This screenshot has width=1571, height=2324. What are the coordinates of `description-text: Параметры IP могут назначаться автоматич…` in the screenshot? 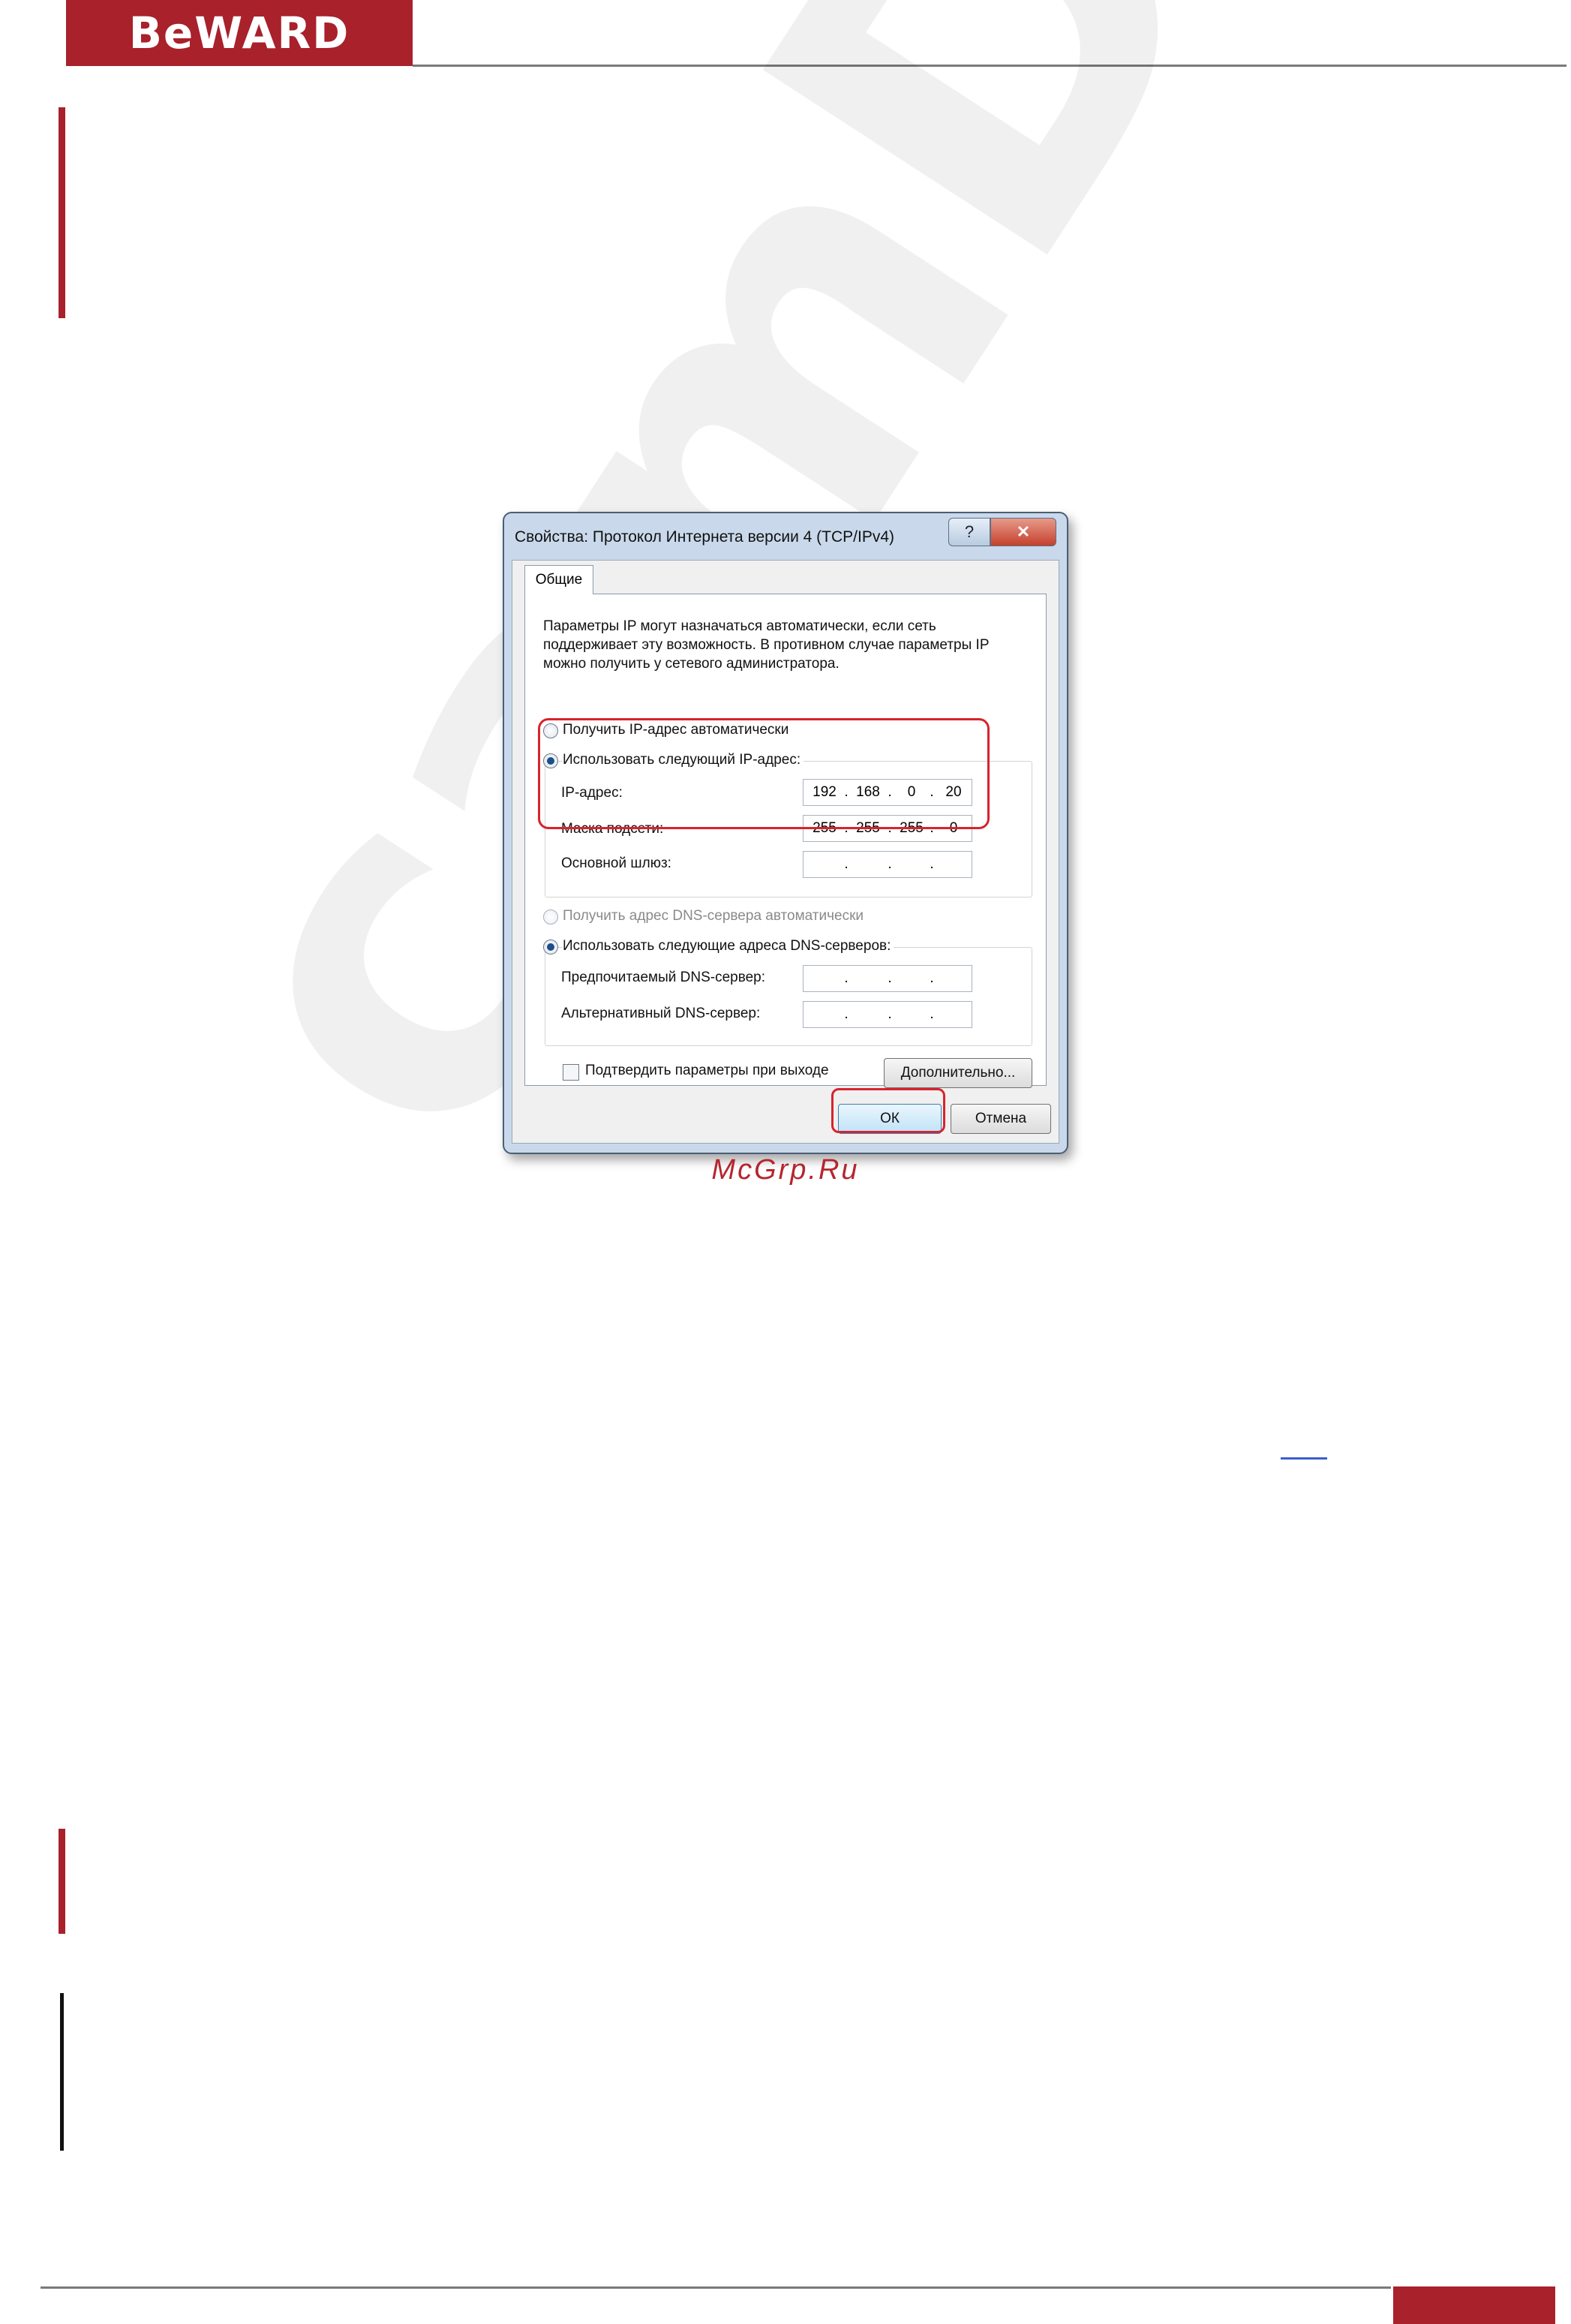 It's located at (766, 645).